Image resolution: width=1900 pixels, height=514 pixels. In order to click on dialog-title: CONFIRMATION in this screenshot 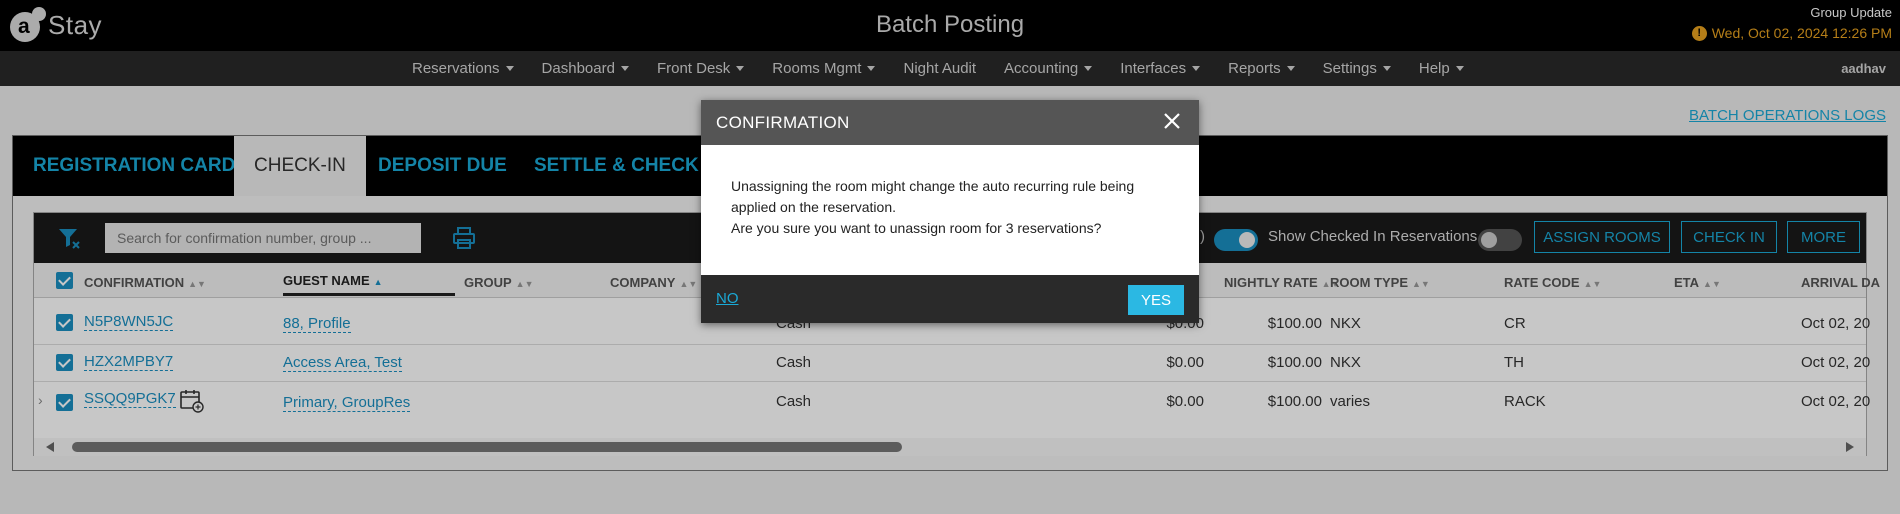, I will do `click(783, 122)`.